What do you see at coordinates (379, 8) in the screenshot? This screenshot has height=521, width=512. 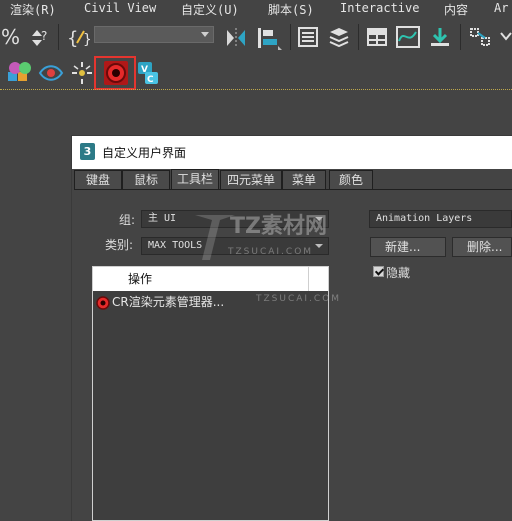 I see `menu-interactive: Interactive` at bounding box center [379, 8].